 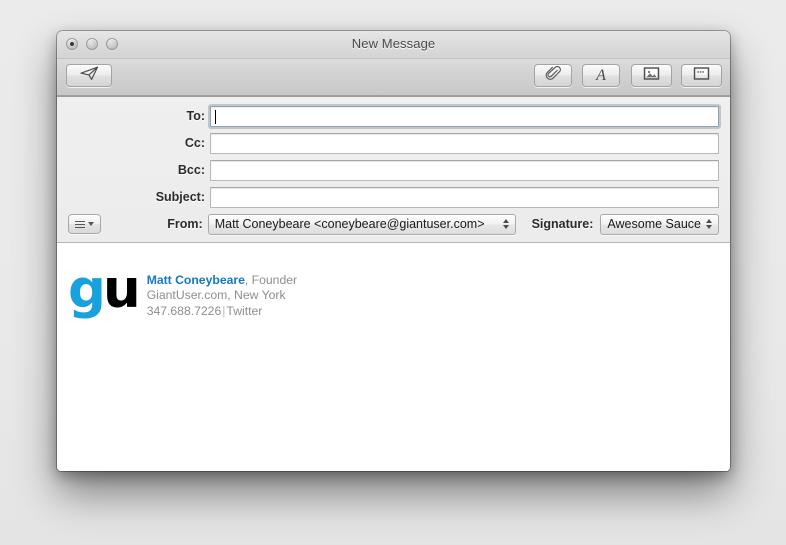 I want to click on page-title: New Message, so click(x=393, y=43).